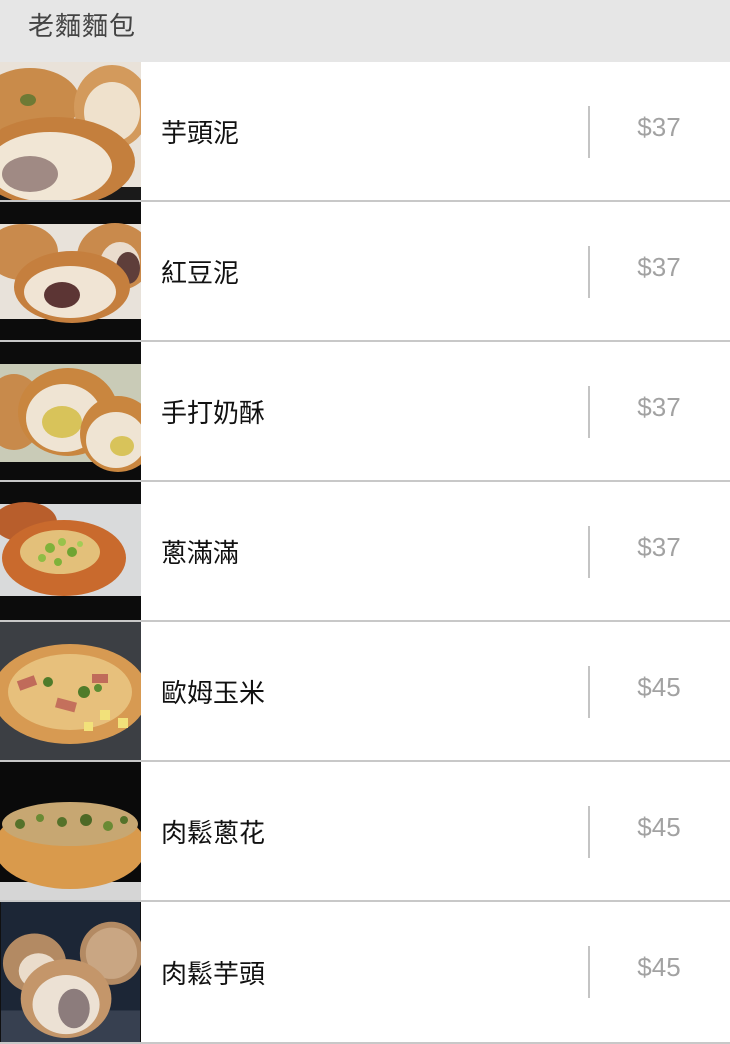 This screenshot has height=1044, width=730. What do you see at coordinates (365, 132) in the screenshot?
I see `menu-item: 芋頭泥 $37` at bounding box center [365, 132].